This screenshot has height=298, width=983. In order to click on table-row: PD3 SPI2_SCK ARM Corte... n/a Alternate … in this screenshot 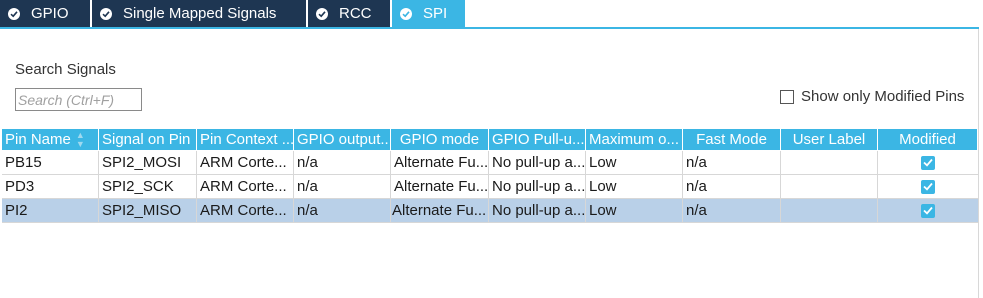, I will do `click(490, 187)`.